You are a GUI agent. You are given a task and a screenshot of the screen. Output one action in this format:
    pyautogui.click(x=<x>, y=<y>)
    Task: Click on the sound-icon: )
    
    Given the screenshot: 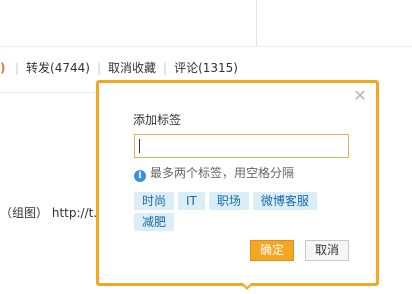 What is the action you would take?
    pyautogui.click(x=4, y=68)
    